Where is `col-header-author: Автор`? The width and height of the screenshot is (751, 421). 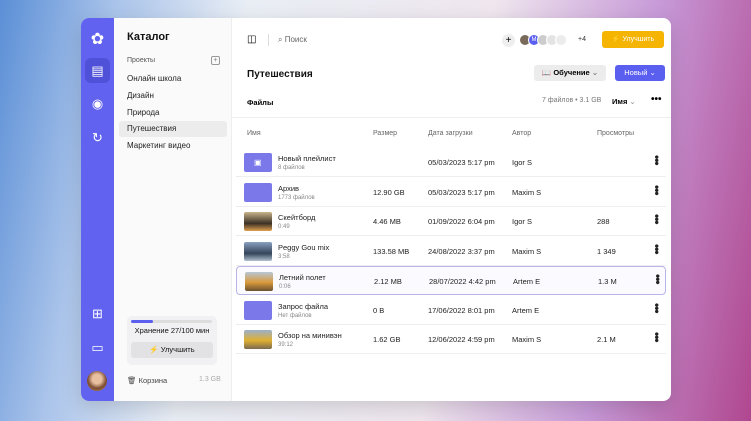 col-header-author: Автор is located at coordinates (521, 133).